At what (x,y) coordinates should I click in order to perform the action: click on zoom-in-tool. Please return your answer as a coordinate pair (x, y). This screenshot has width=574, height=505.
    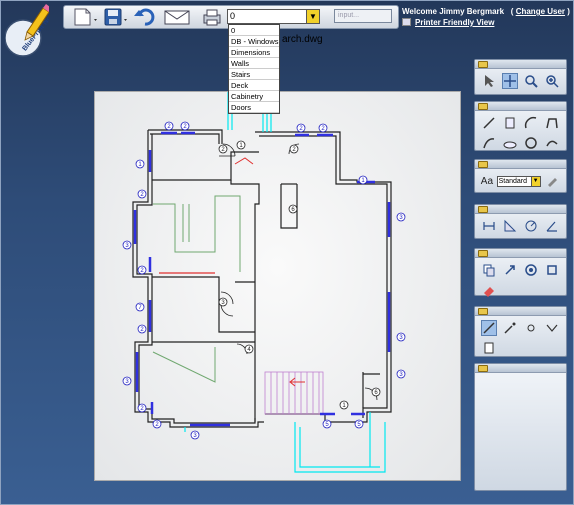
    Looking at the image, I should click on (552, 81).